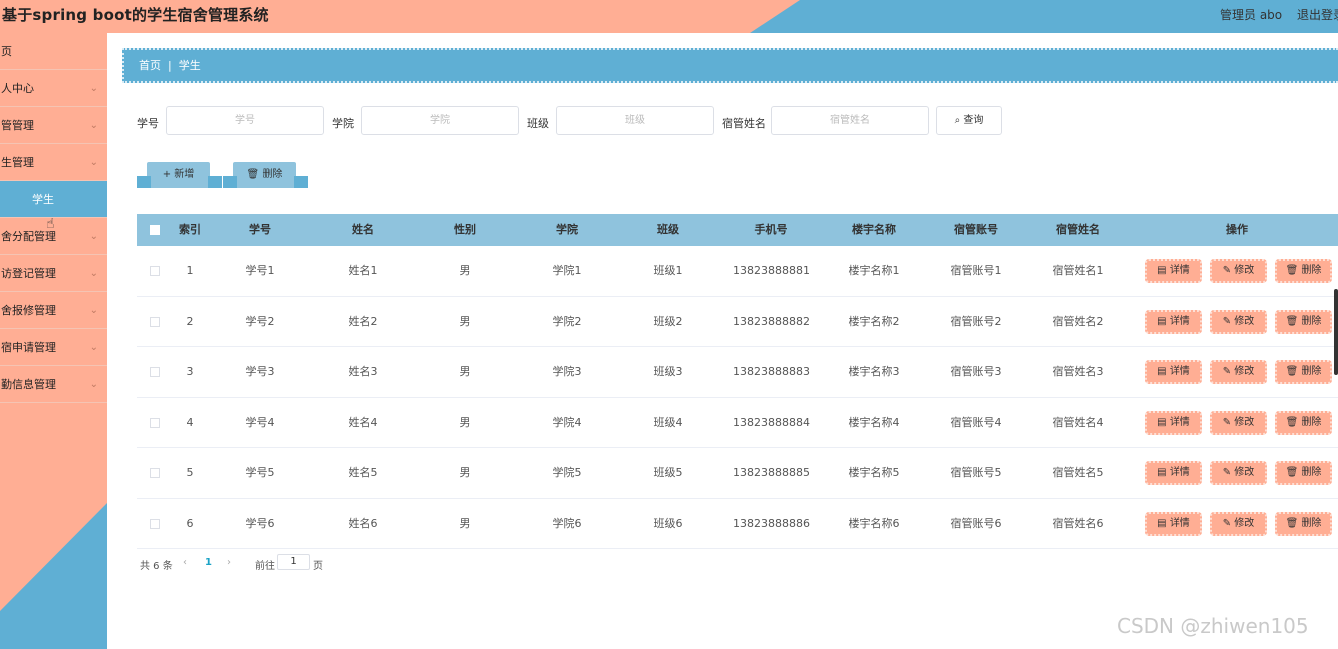 This screenshot has width=1338, height=649. What do you see at coordinates (260, 270) in the screenshot?
I see `table-cell: 学号1` at bounding box center [260, 270].